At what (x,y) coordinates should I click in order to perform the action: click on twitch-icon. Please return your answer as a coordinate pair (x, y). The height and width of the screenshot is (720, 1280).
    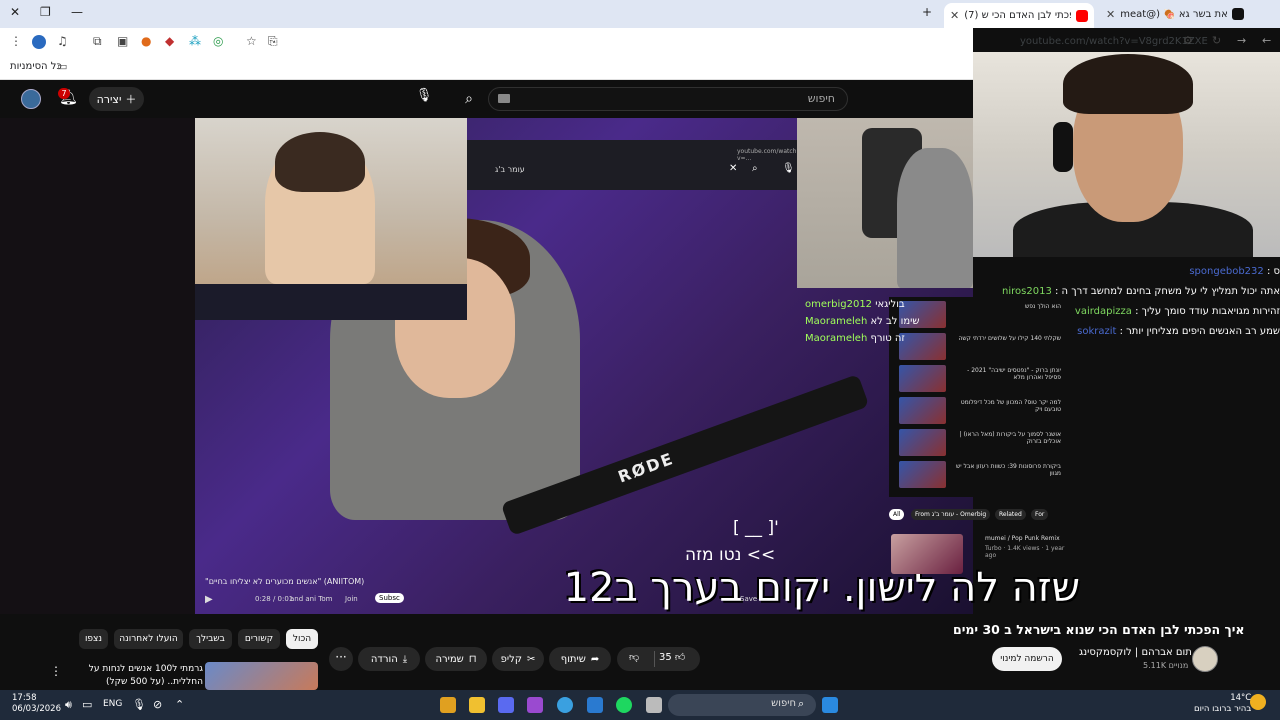
    Looking at the image, I should click on (535, 705).